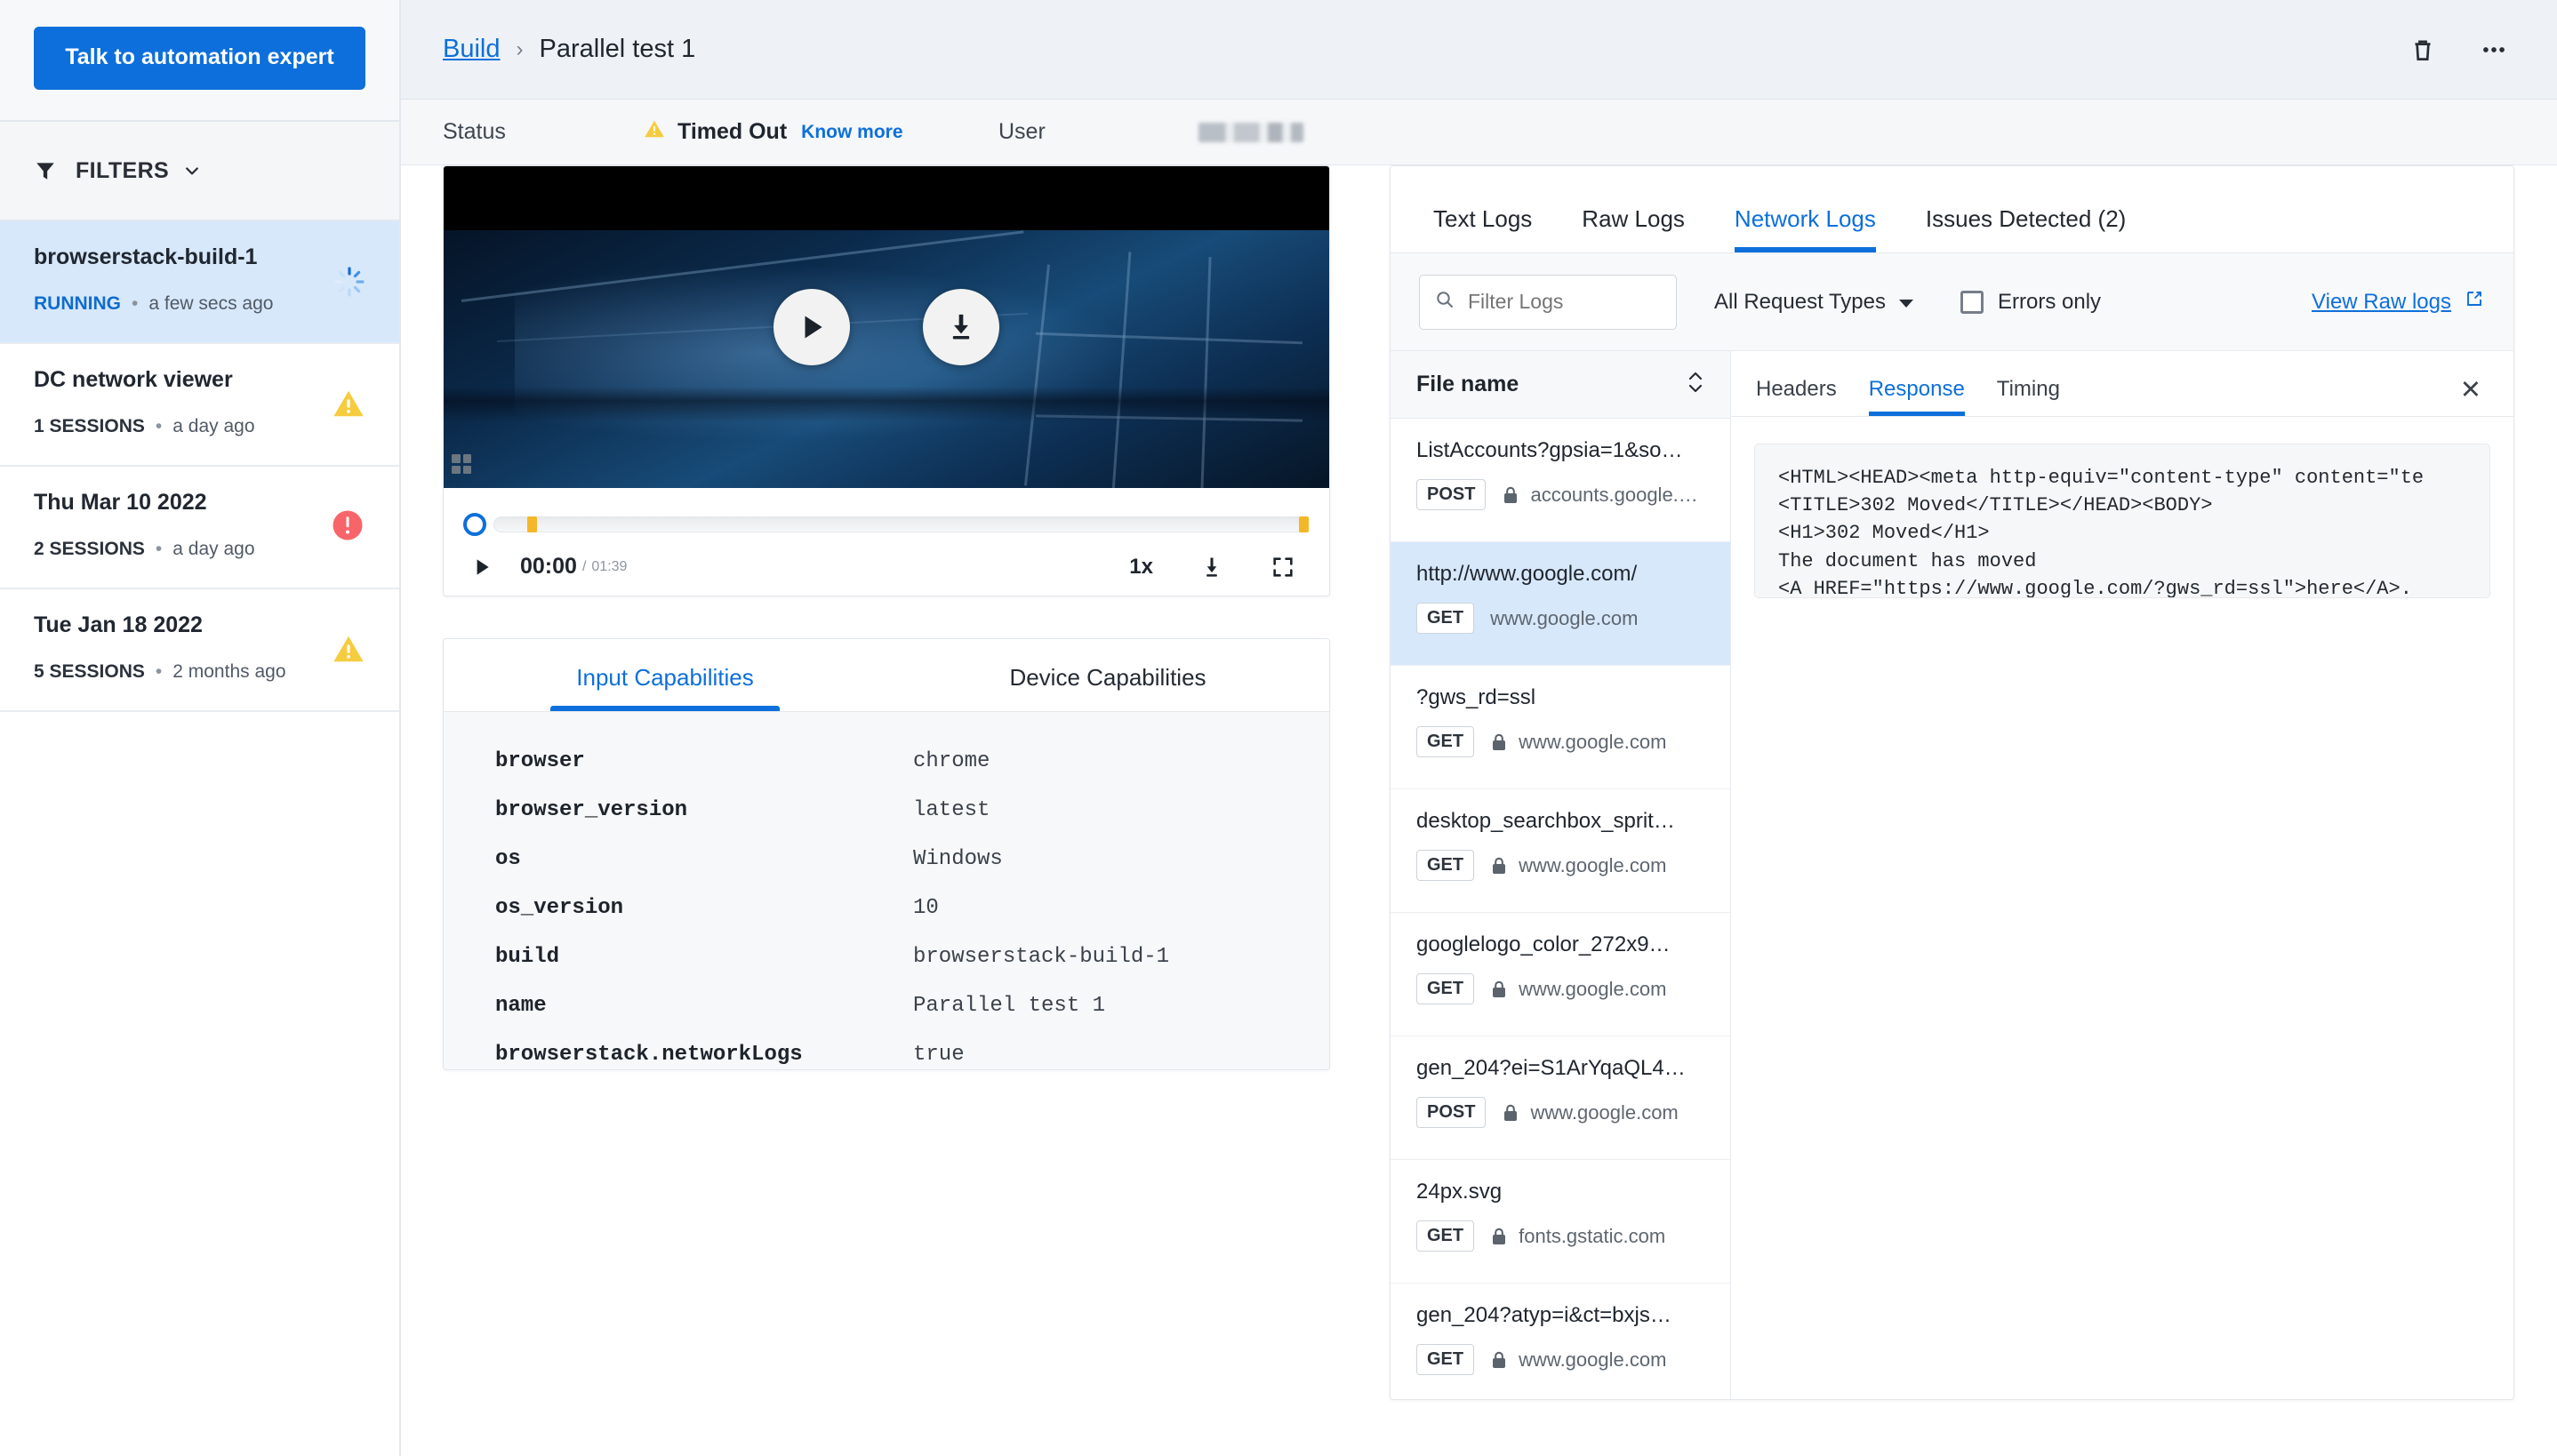 The width and height of the screenshot is (2557, 1456). What do you see at coordinates (123, 170) in the screenshot?
I see `filters-label: FILTERS` at bounding box center [123, 170].